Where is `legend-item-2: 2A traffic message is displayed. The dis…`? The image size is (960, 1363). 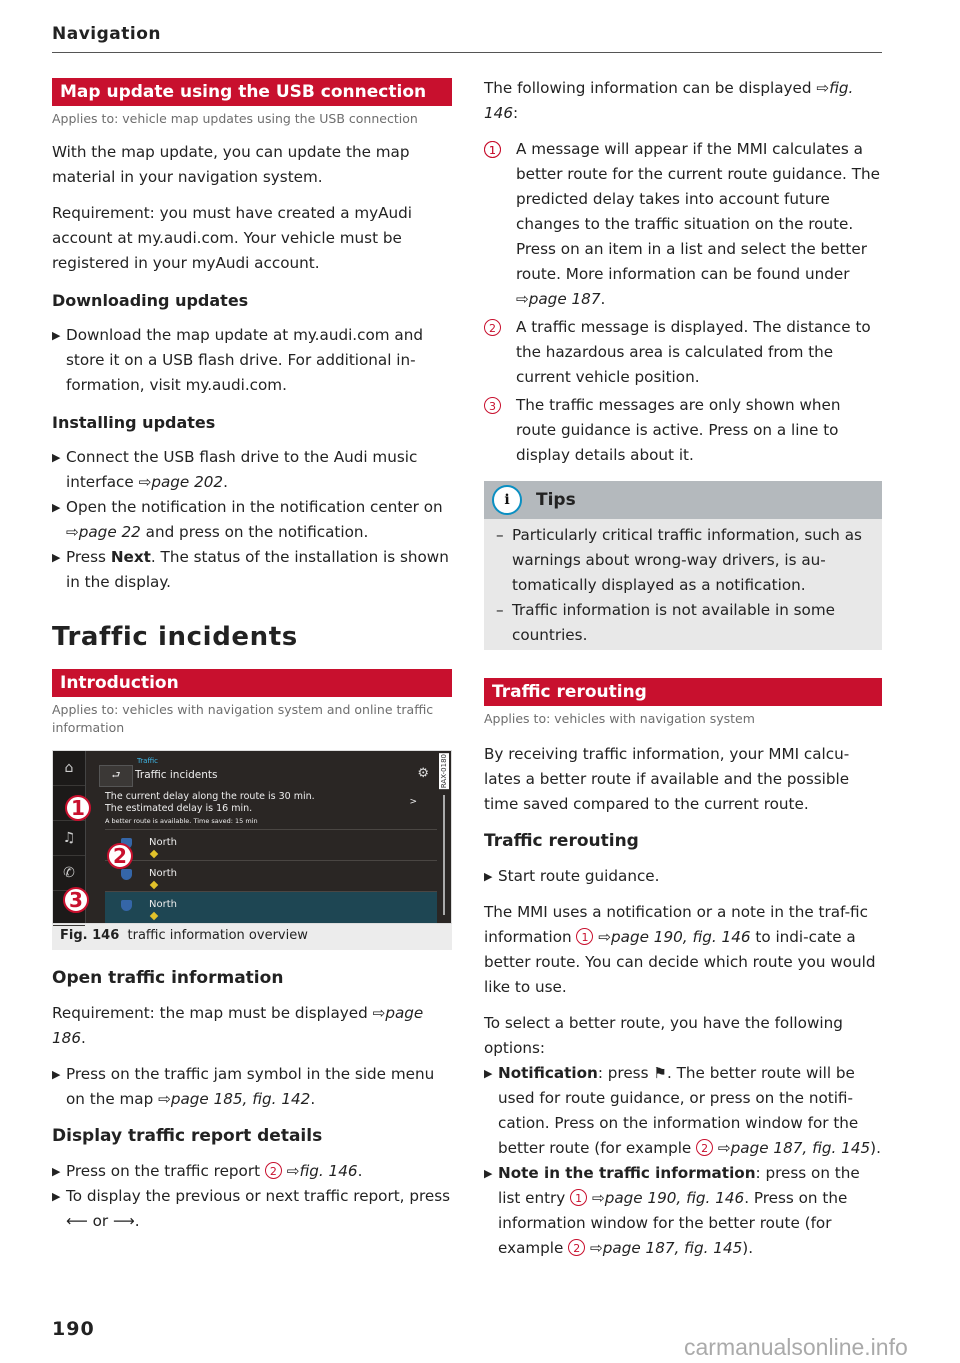
legend-item-2: 2A traffic message is displayed. The dis… is located at coordinates (683, 352).